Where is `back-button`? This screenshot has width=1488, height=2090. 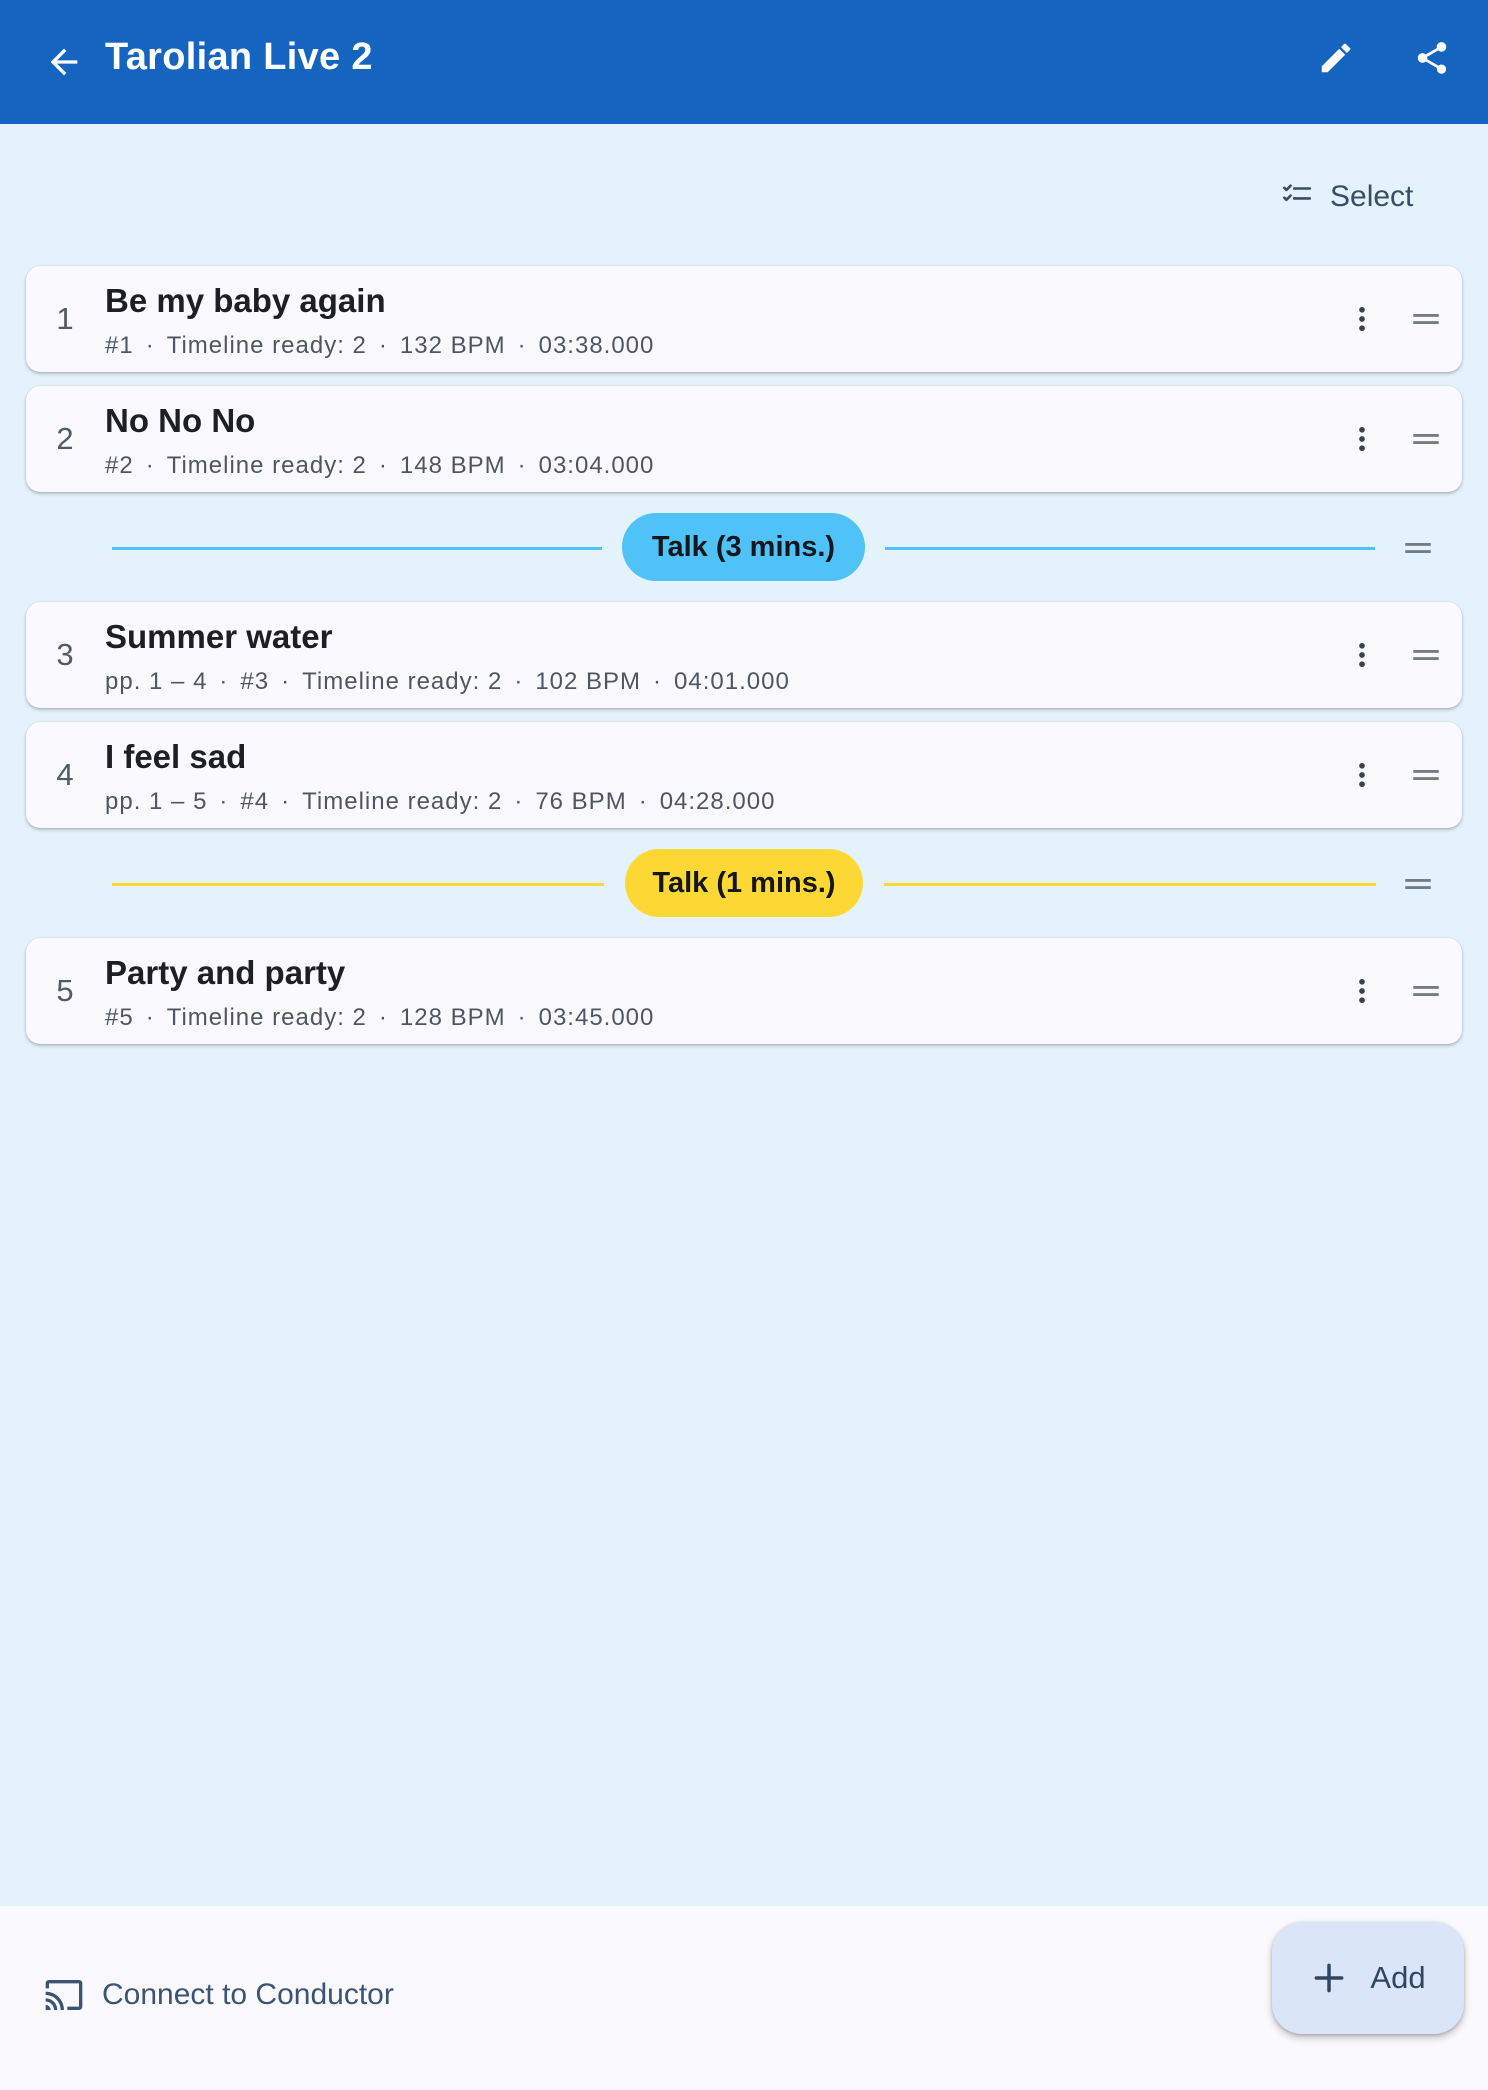
back-button is located at coordinates (64, 62).